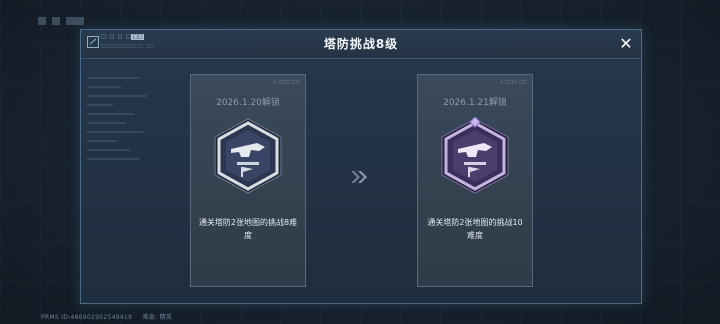 Image resolution: width=720 pixels, height=324 pixels. Describe the element at coordinates (248, 156) in the screenshot. I see `silver-tower-defense-medal-icon` at that location.